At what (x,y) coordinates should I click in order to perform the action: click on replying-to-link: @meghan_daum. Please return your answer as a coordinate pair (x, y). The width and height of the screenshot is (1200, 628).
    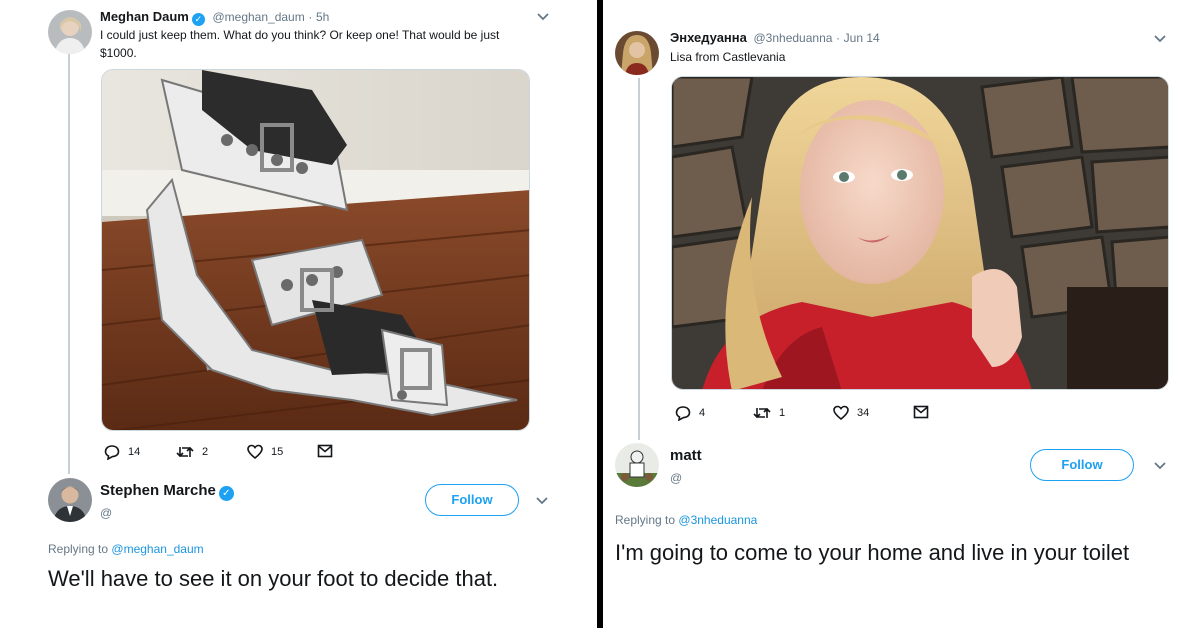
    Looking at the image, I should click on (157, 549).